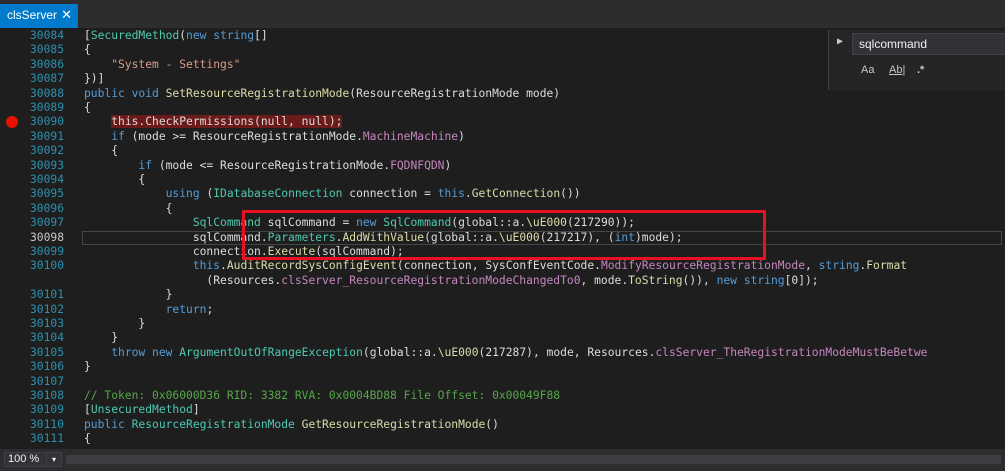 This screenshot has height=471, width=1005. I want to click on code-line: 30101 }, so click(502, 295).